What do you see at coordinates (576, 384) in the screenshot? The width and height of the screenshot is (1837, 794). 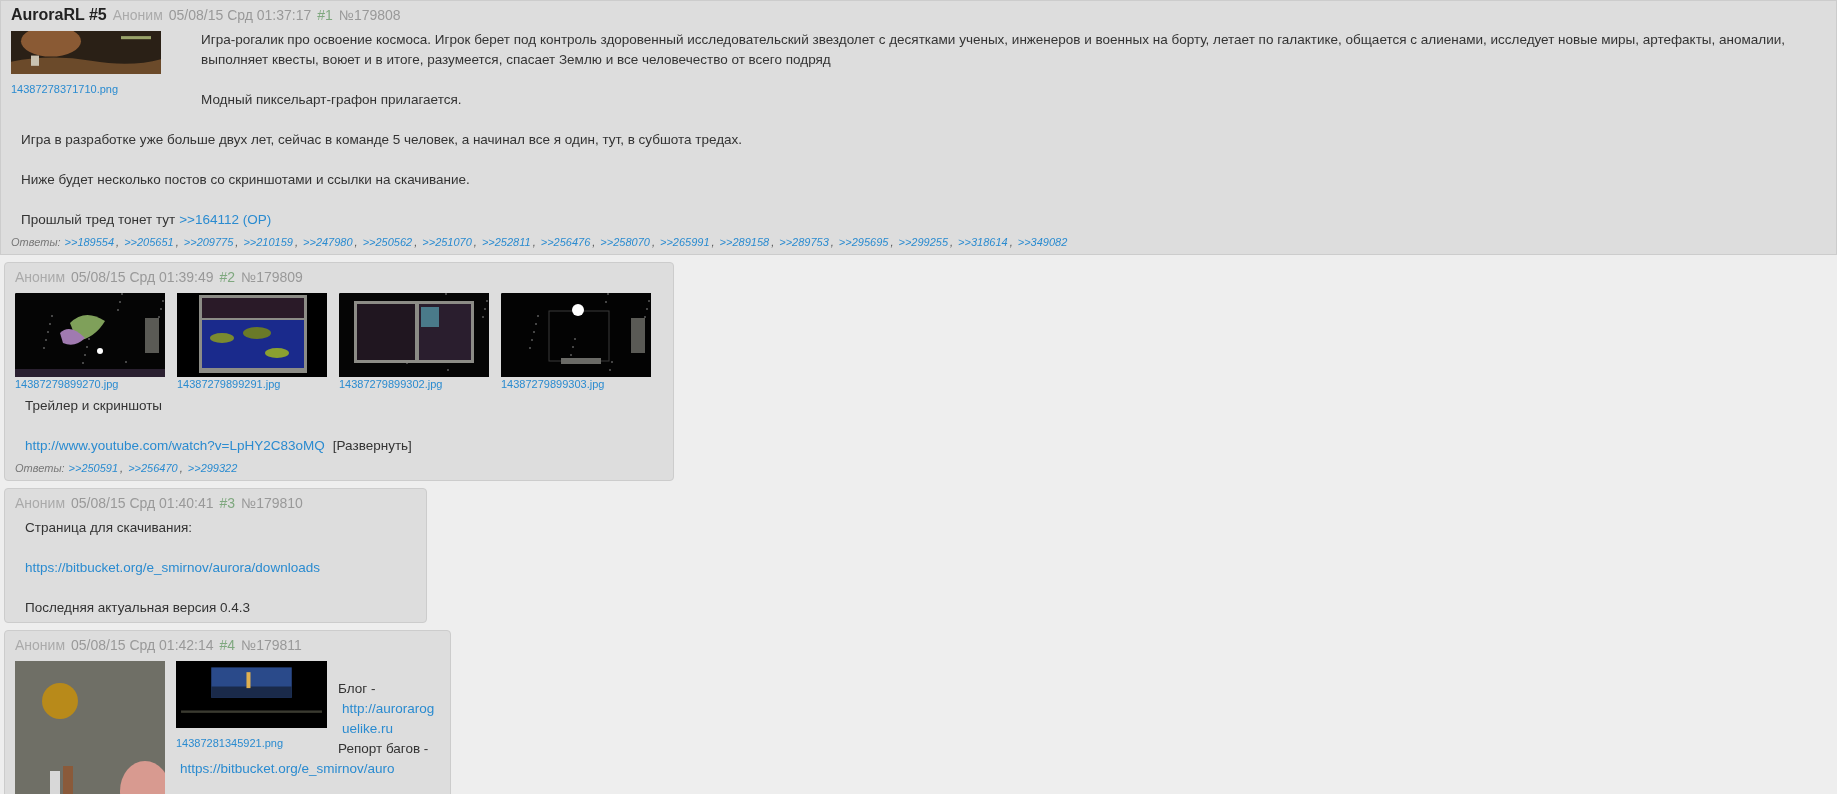 I see `image-filename: 14387279899303.jpg` at bounding box center [576, 384].